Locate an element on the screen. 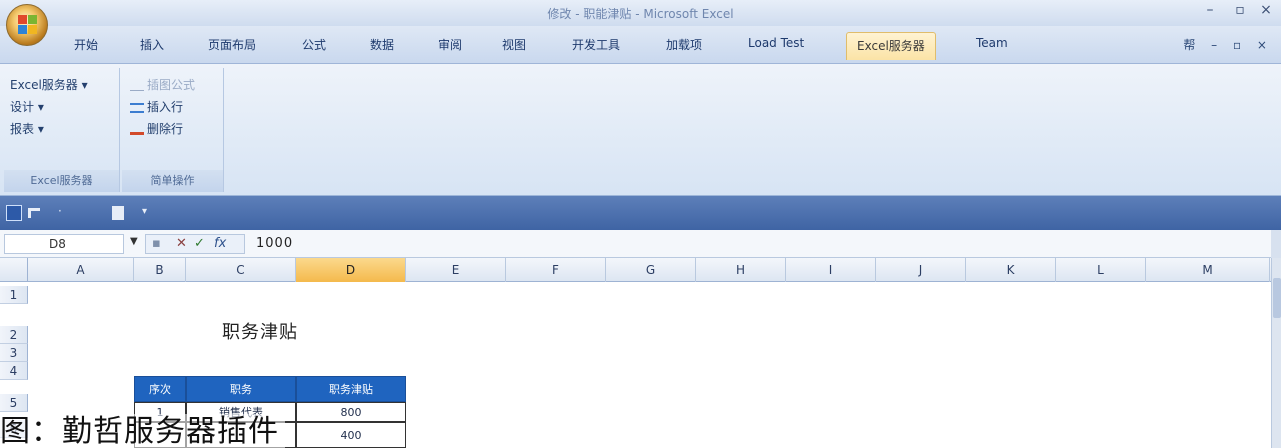 The width and height of the screenshot is (1281, 448). maximize-button: ▫ is located at coordinates (1240, 10).